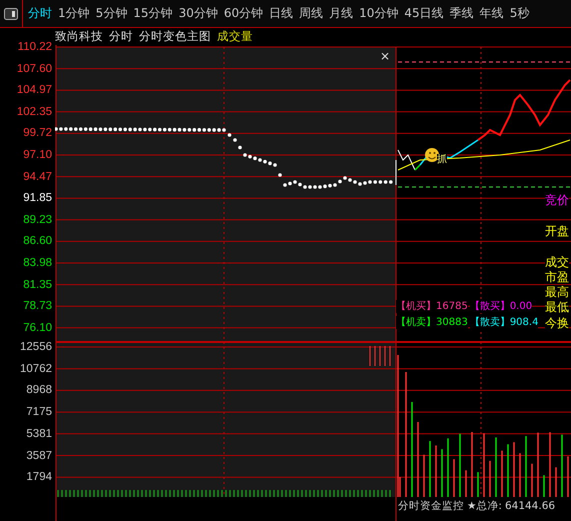 This screenshot has width=571, height=521. Describe the element at coordinates (424, 13) in the screenshot. I see `period-tab: 45日线` at that location.